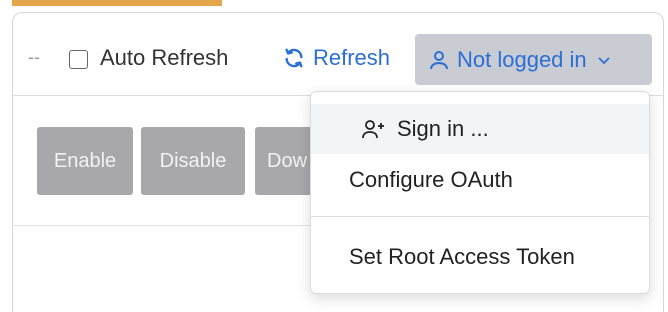 The image size is (668, 312). Describe the element at coordinates (287, 160) in the screenshot. I see `download-label: Dow` at that location.